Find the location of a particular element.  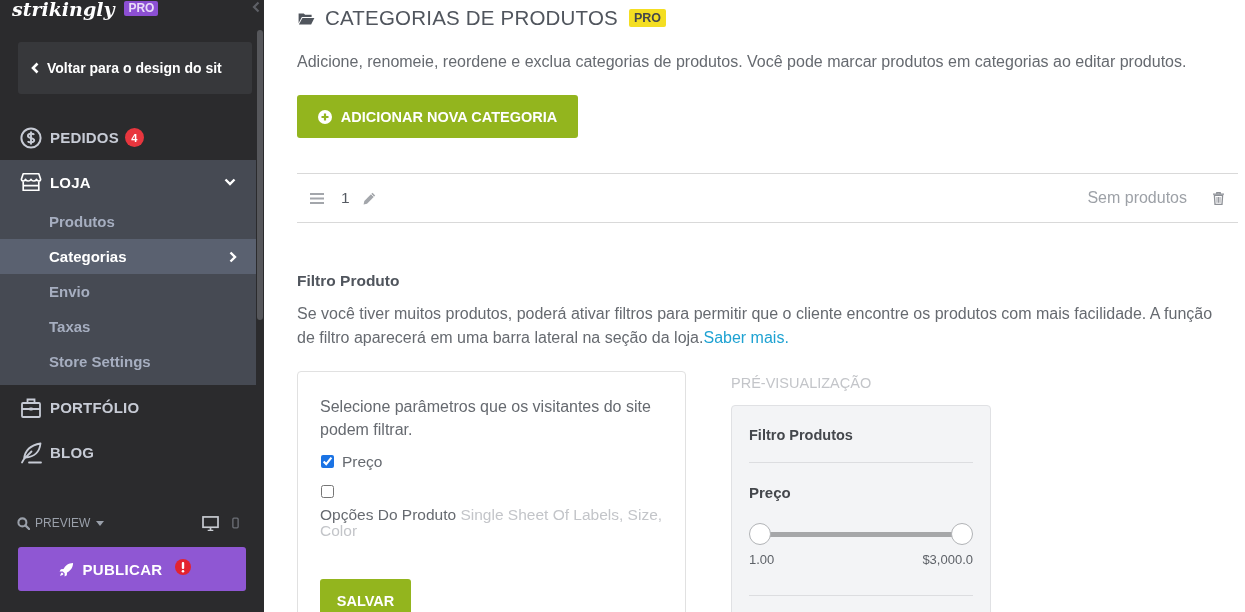

nav-subitem: Envio is located at coordinates (128, 291).